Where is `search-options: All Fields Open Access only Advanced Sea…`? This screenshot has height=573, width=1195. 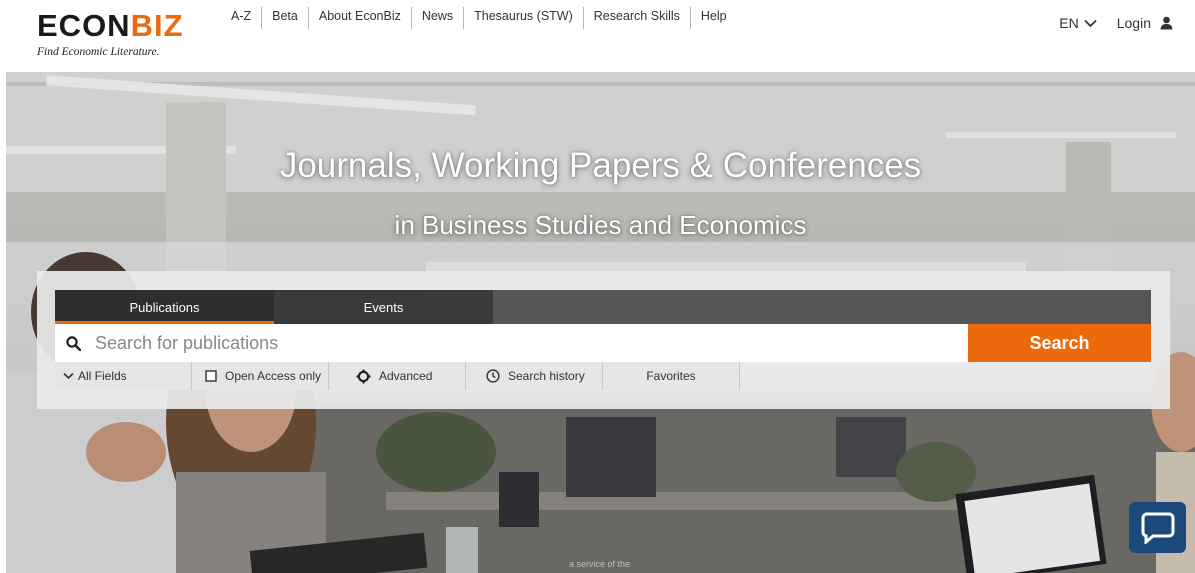
search-options: All Fields Open Access only Advanced Sea… is located at coordinates (397, 376).